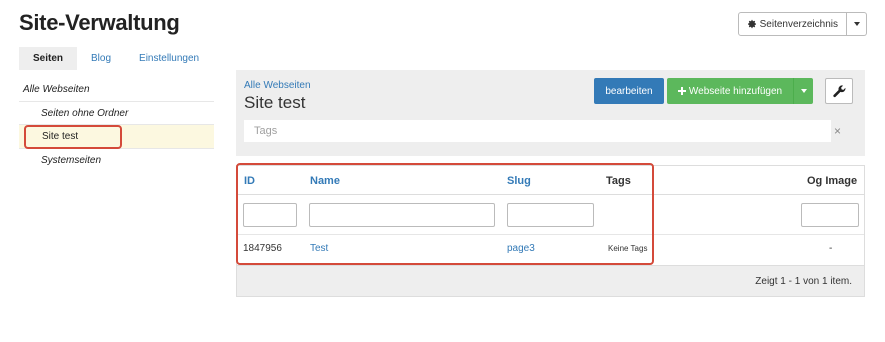 The width and height of the screenshot is (885, 342). What do you see at coordinates (169, 58) in the screenshot?
I see `tab-settings: Einstellungen` at bounding box center [169, 58].